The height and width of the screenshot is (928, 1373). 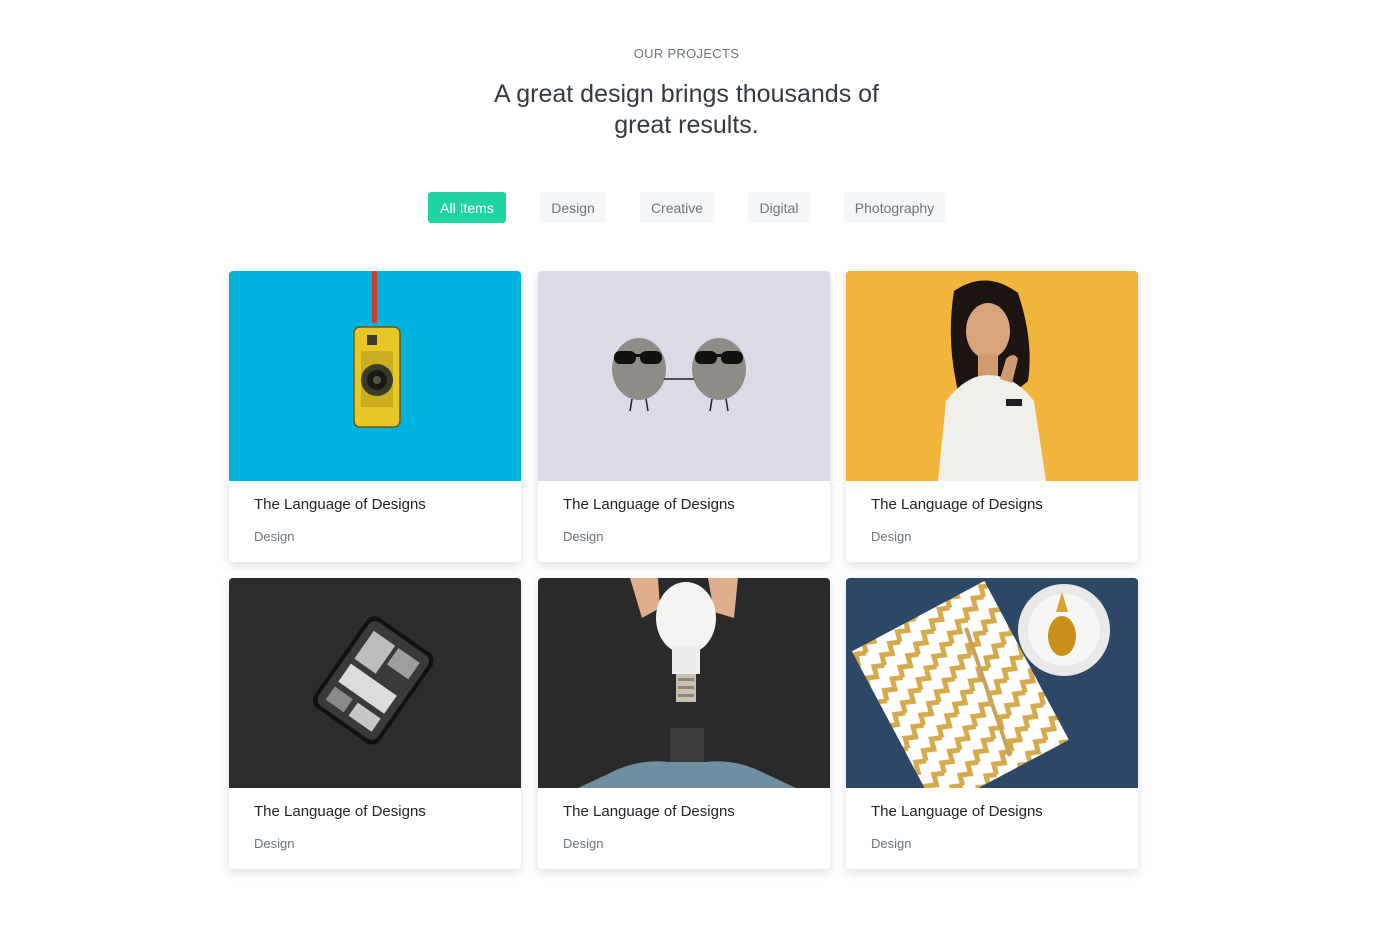 What do you see at coordinates (686, 125) in the screenshot?
I see `headline-line-2: great results.` at bounding box center [686, 125].